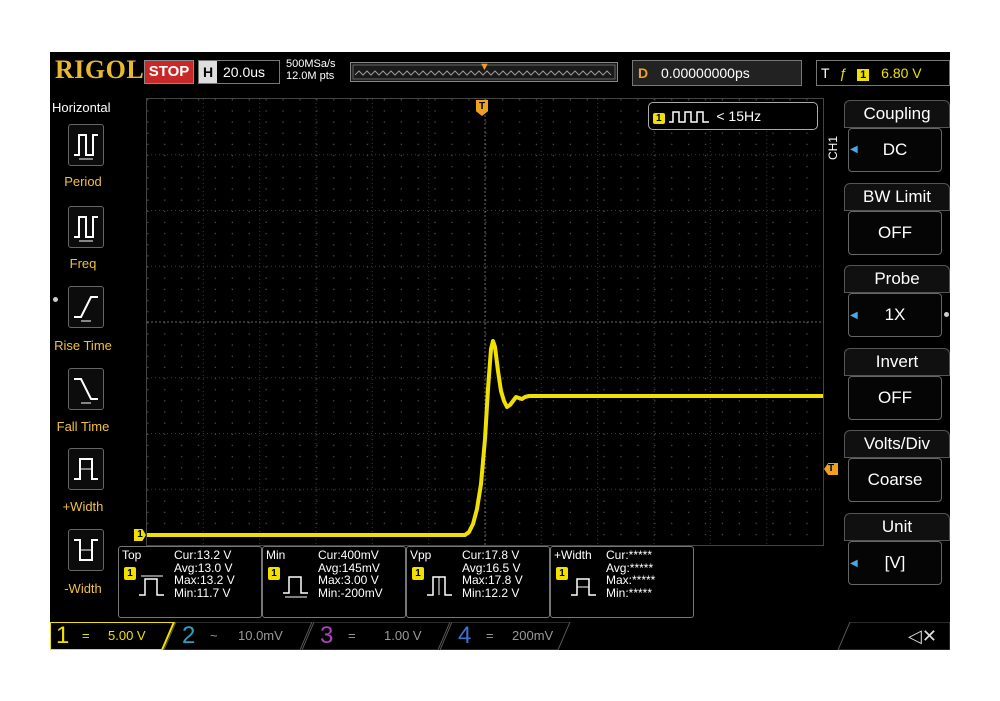 The height and width of the screenshot is (701, 1000). What do you see at coordinates (83, 588) in the screenshot?
I see `negative-width-label: -Width` at bounding box center [83, 588].